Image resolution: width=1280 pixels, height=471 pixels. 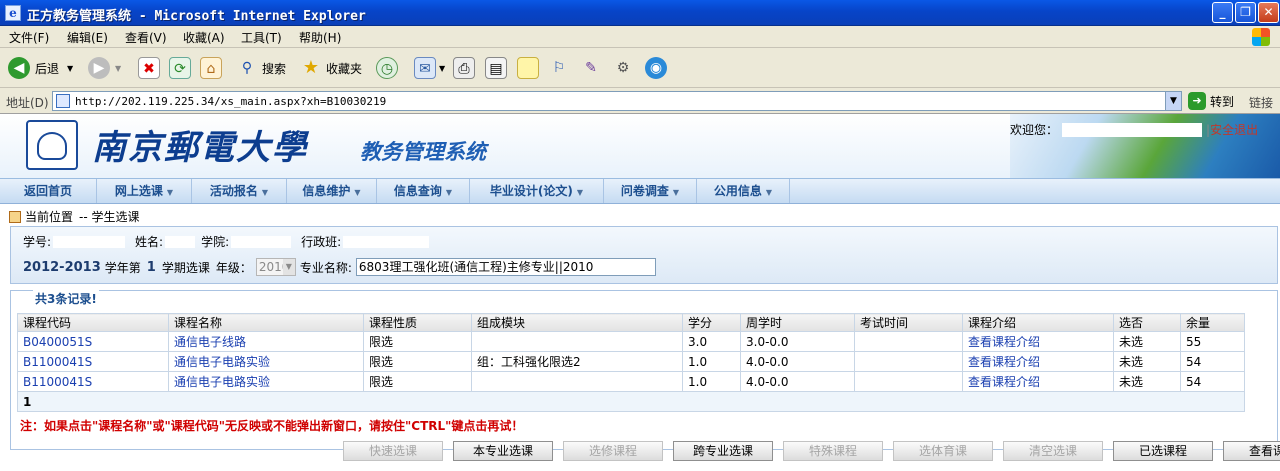 What do you see at coordinates (144, 191) in the screenshot?
I see `nav-course-selection: 网上选课 ▼` at bounding box center [144, 191].